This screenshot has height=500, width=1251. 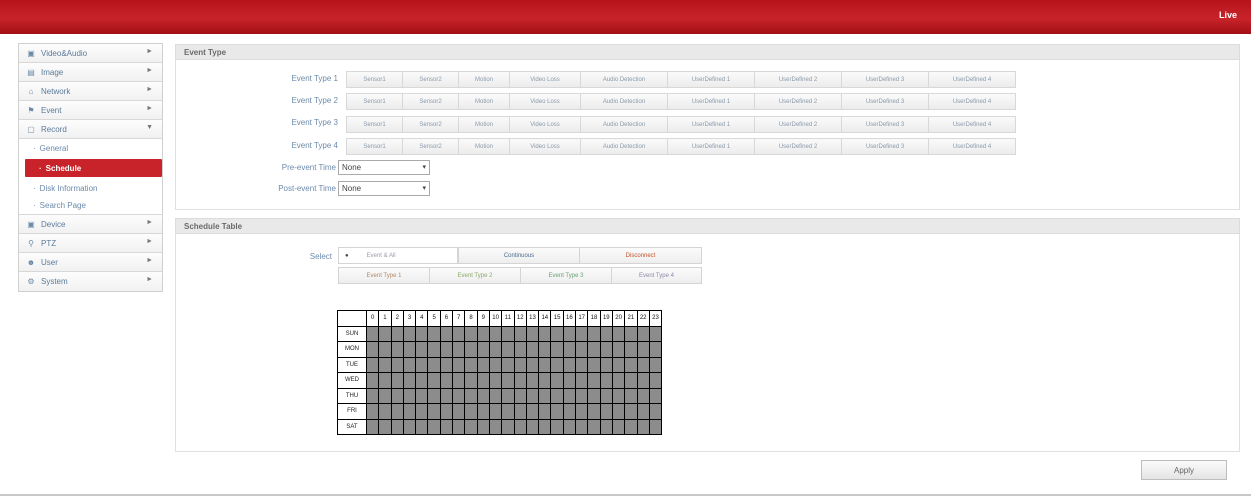 I want to click on hour-header: 6, so click(x=446, y=318).